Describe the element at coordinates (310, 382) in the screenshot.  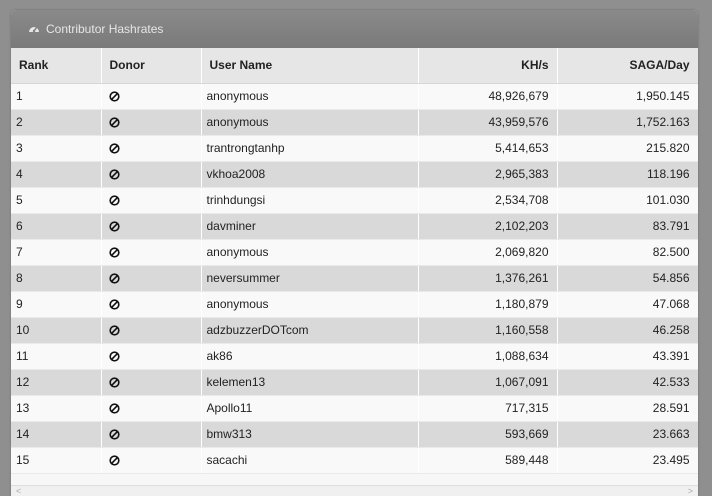
I see `username-cell: kelemen13` at that location.